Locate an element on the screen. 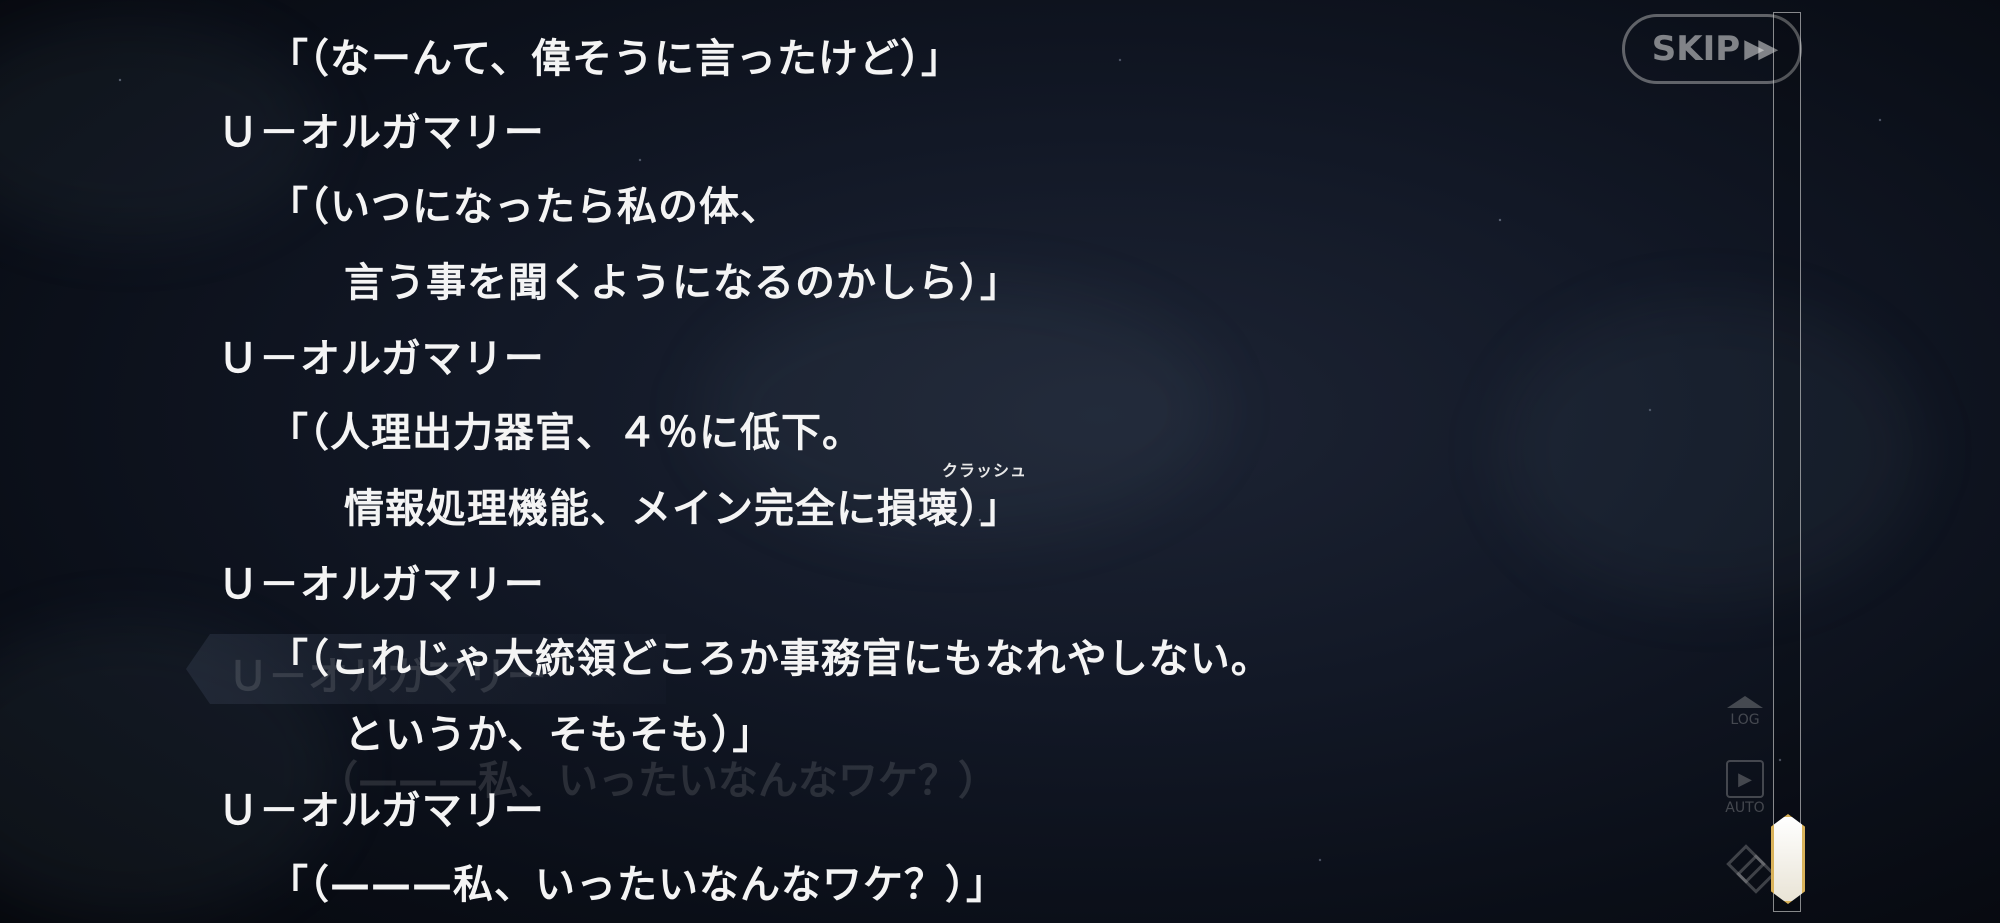 Image resolution: width=2000 pixels, height=923 pixels. log-line: 「（人理出力器官、４％に低下。 is located at coordinates (565, 433).